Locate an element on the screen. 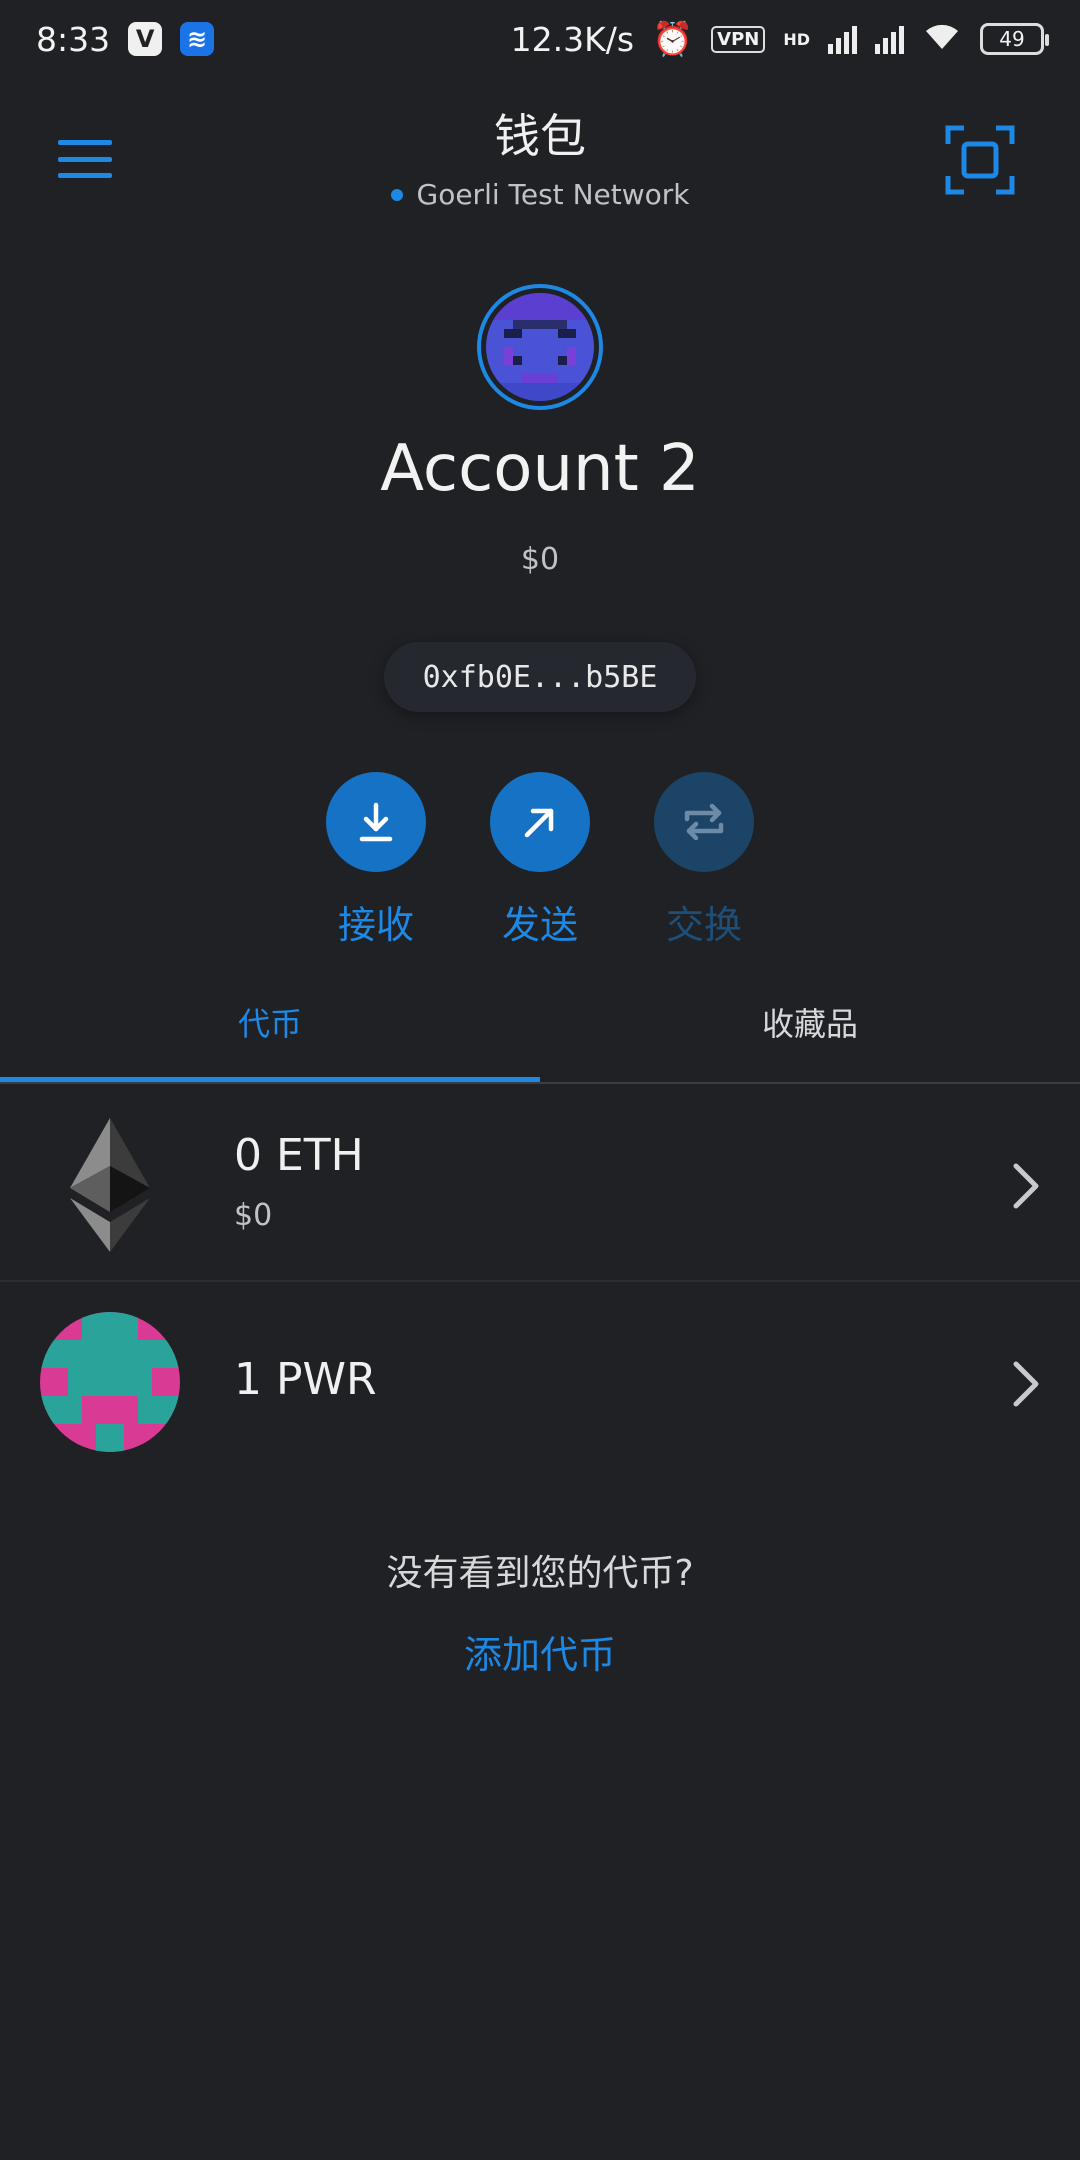 The image size is (1080, 2160). status-bar: 8:33 V ≋ 12.3K/s ⏰ VPN HD 49 is located at coordinates (540, 39).